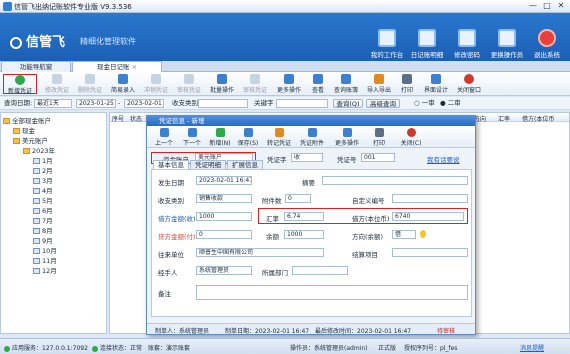 This screenshot has width=570, height=354. What do you see at coordinates (189, 84) in the screenshot?
I see `audit-voucher-button: 审核凭证` at bounding box center [189, 84].